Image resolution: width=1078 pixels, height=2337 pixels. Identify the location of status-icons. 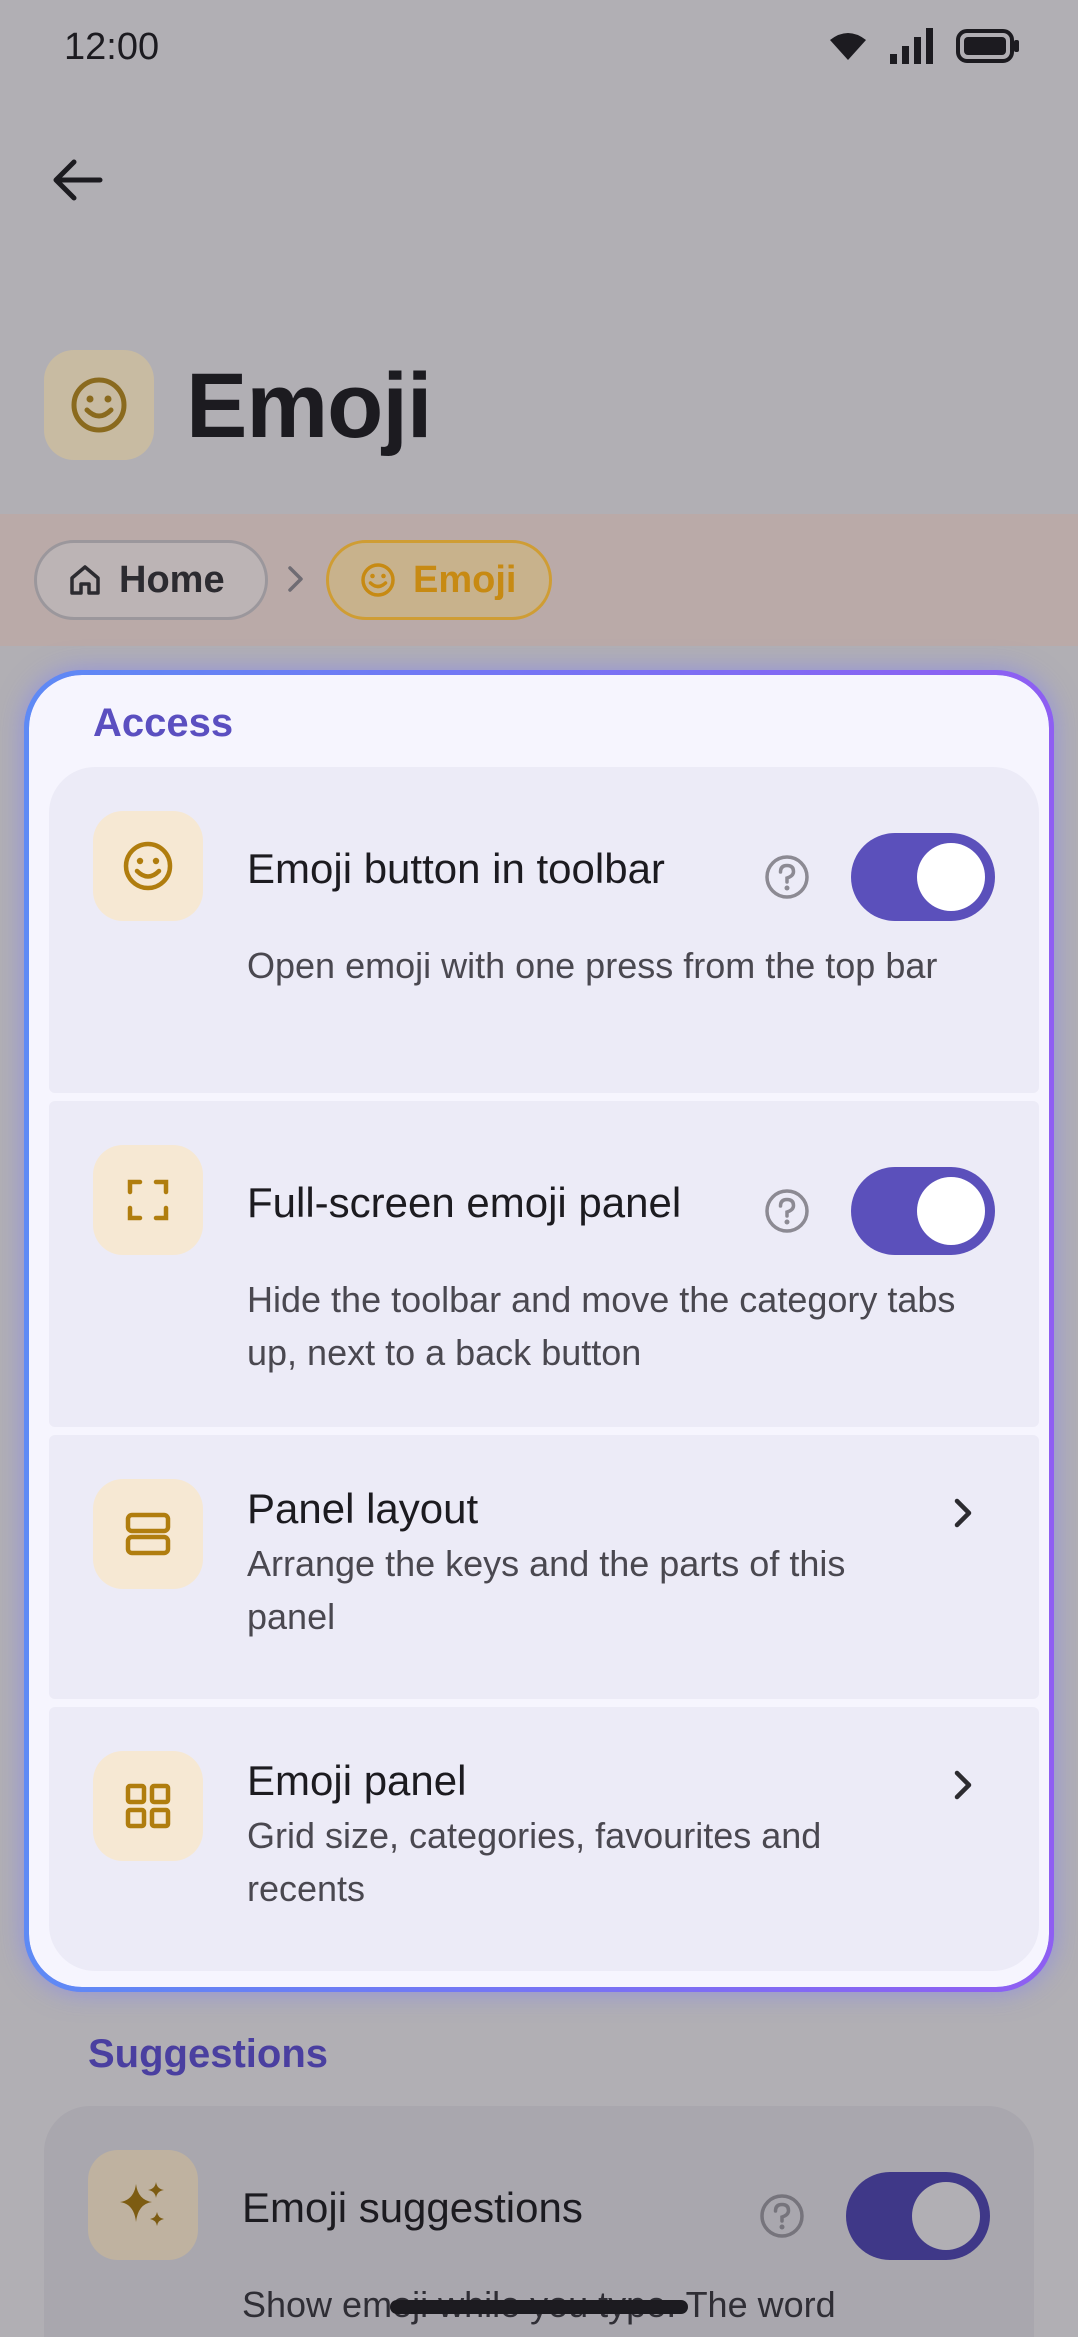
(924, 46).